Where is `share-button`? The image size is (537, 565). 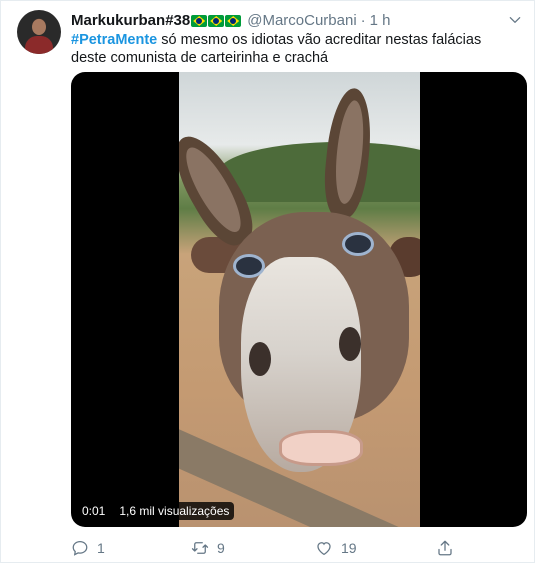
share-button is located at coordinates (445, 548).